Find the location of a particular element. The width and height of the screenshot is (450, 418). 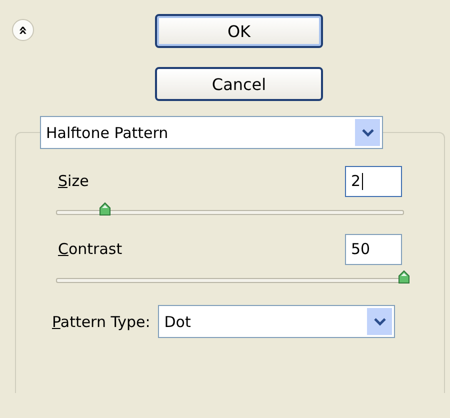

dialog-button: Cancel is located at coordinates (239, 84).